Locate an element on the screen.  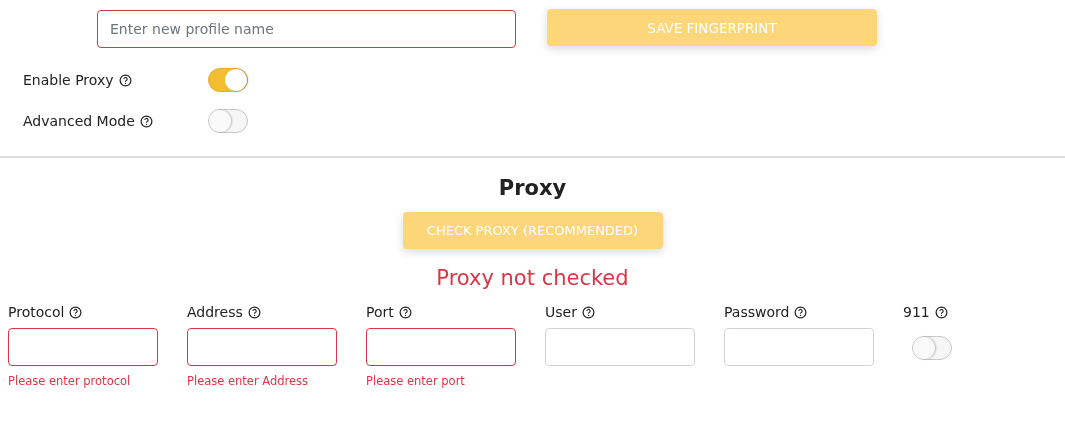
field-label: Address is located at coordinates (215, 312).